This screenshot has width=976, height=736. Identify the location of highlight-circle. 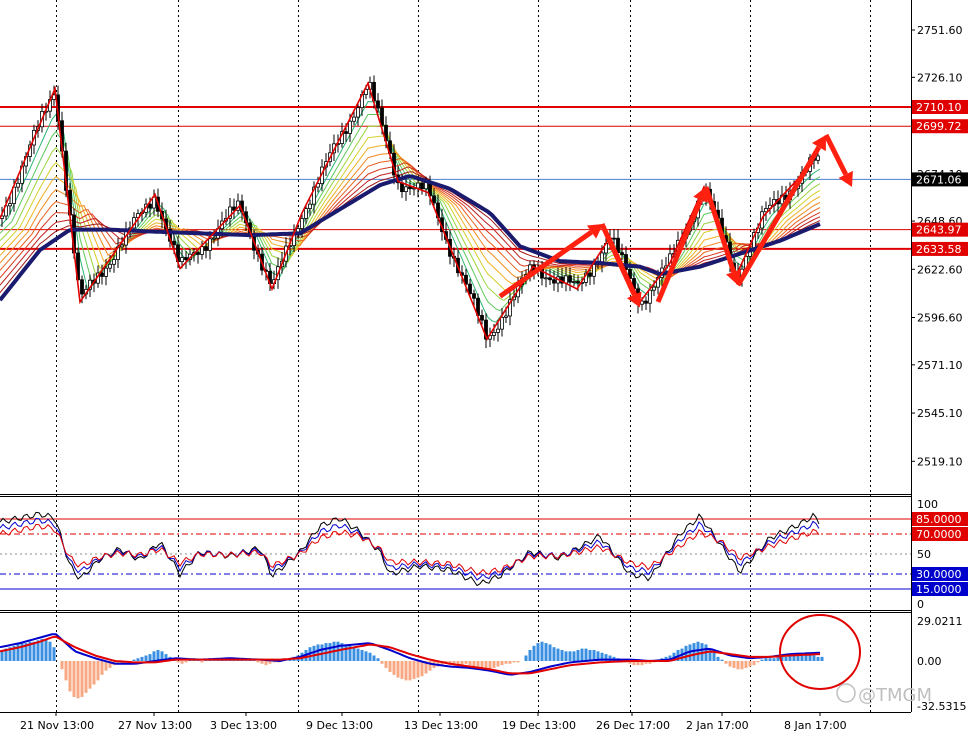
(820, 652).